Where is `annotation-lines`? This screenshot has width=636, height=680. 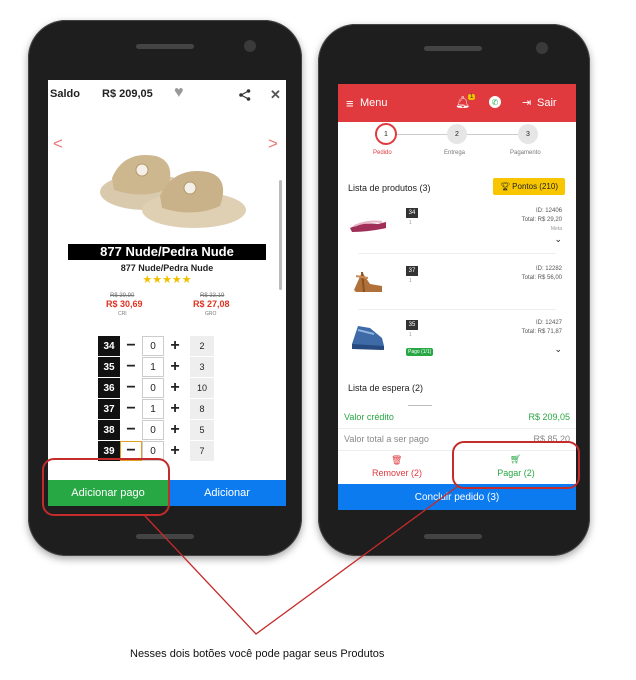
annotation-lines is located at coordinates (301, 560).